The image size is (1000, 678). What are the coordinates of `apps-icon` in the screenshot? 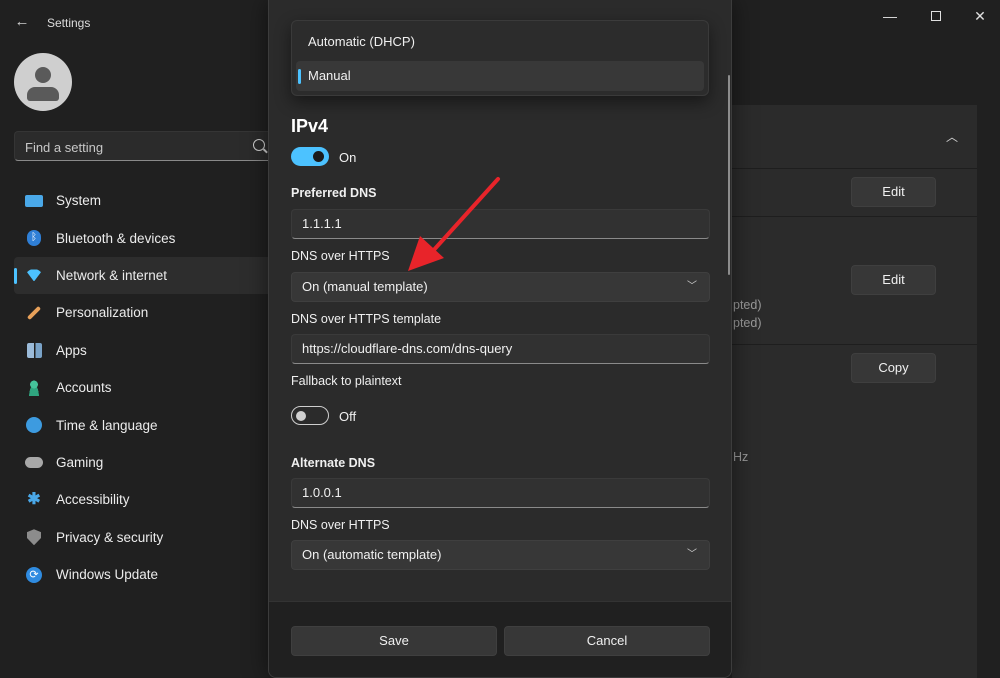 It's located at (34, 350).